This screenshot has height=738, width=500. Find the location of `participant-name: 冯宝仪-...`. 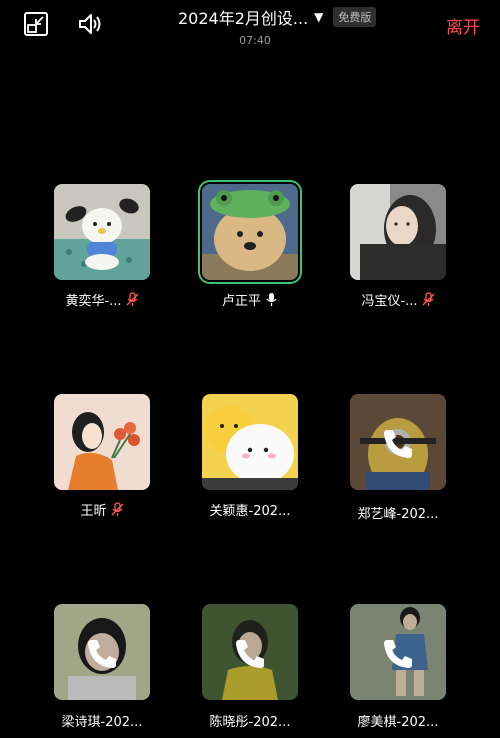

participant-name: 冯宝仪-... is located at coordinates (389, 301).